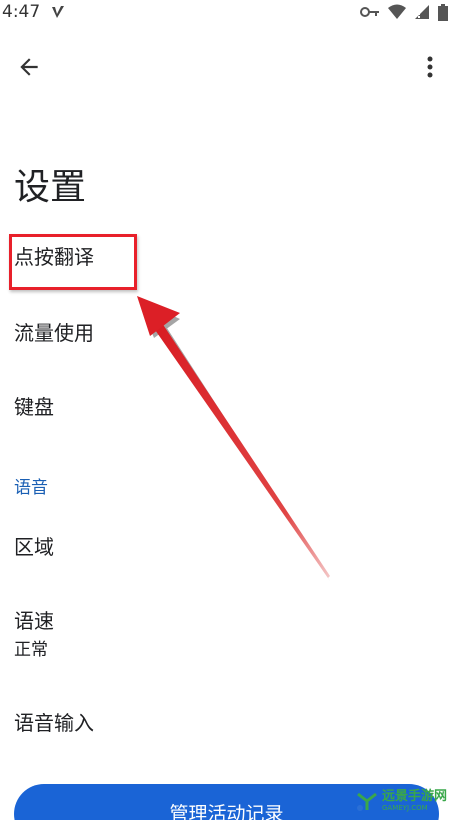 Image resolution: width=458 pixels, height=820 pixels. What do you see at coordinates (229, 66) in the screenshot?
I see `app-bar` at bounding box center [229, 66].